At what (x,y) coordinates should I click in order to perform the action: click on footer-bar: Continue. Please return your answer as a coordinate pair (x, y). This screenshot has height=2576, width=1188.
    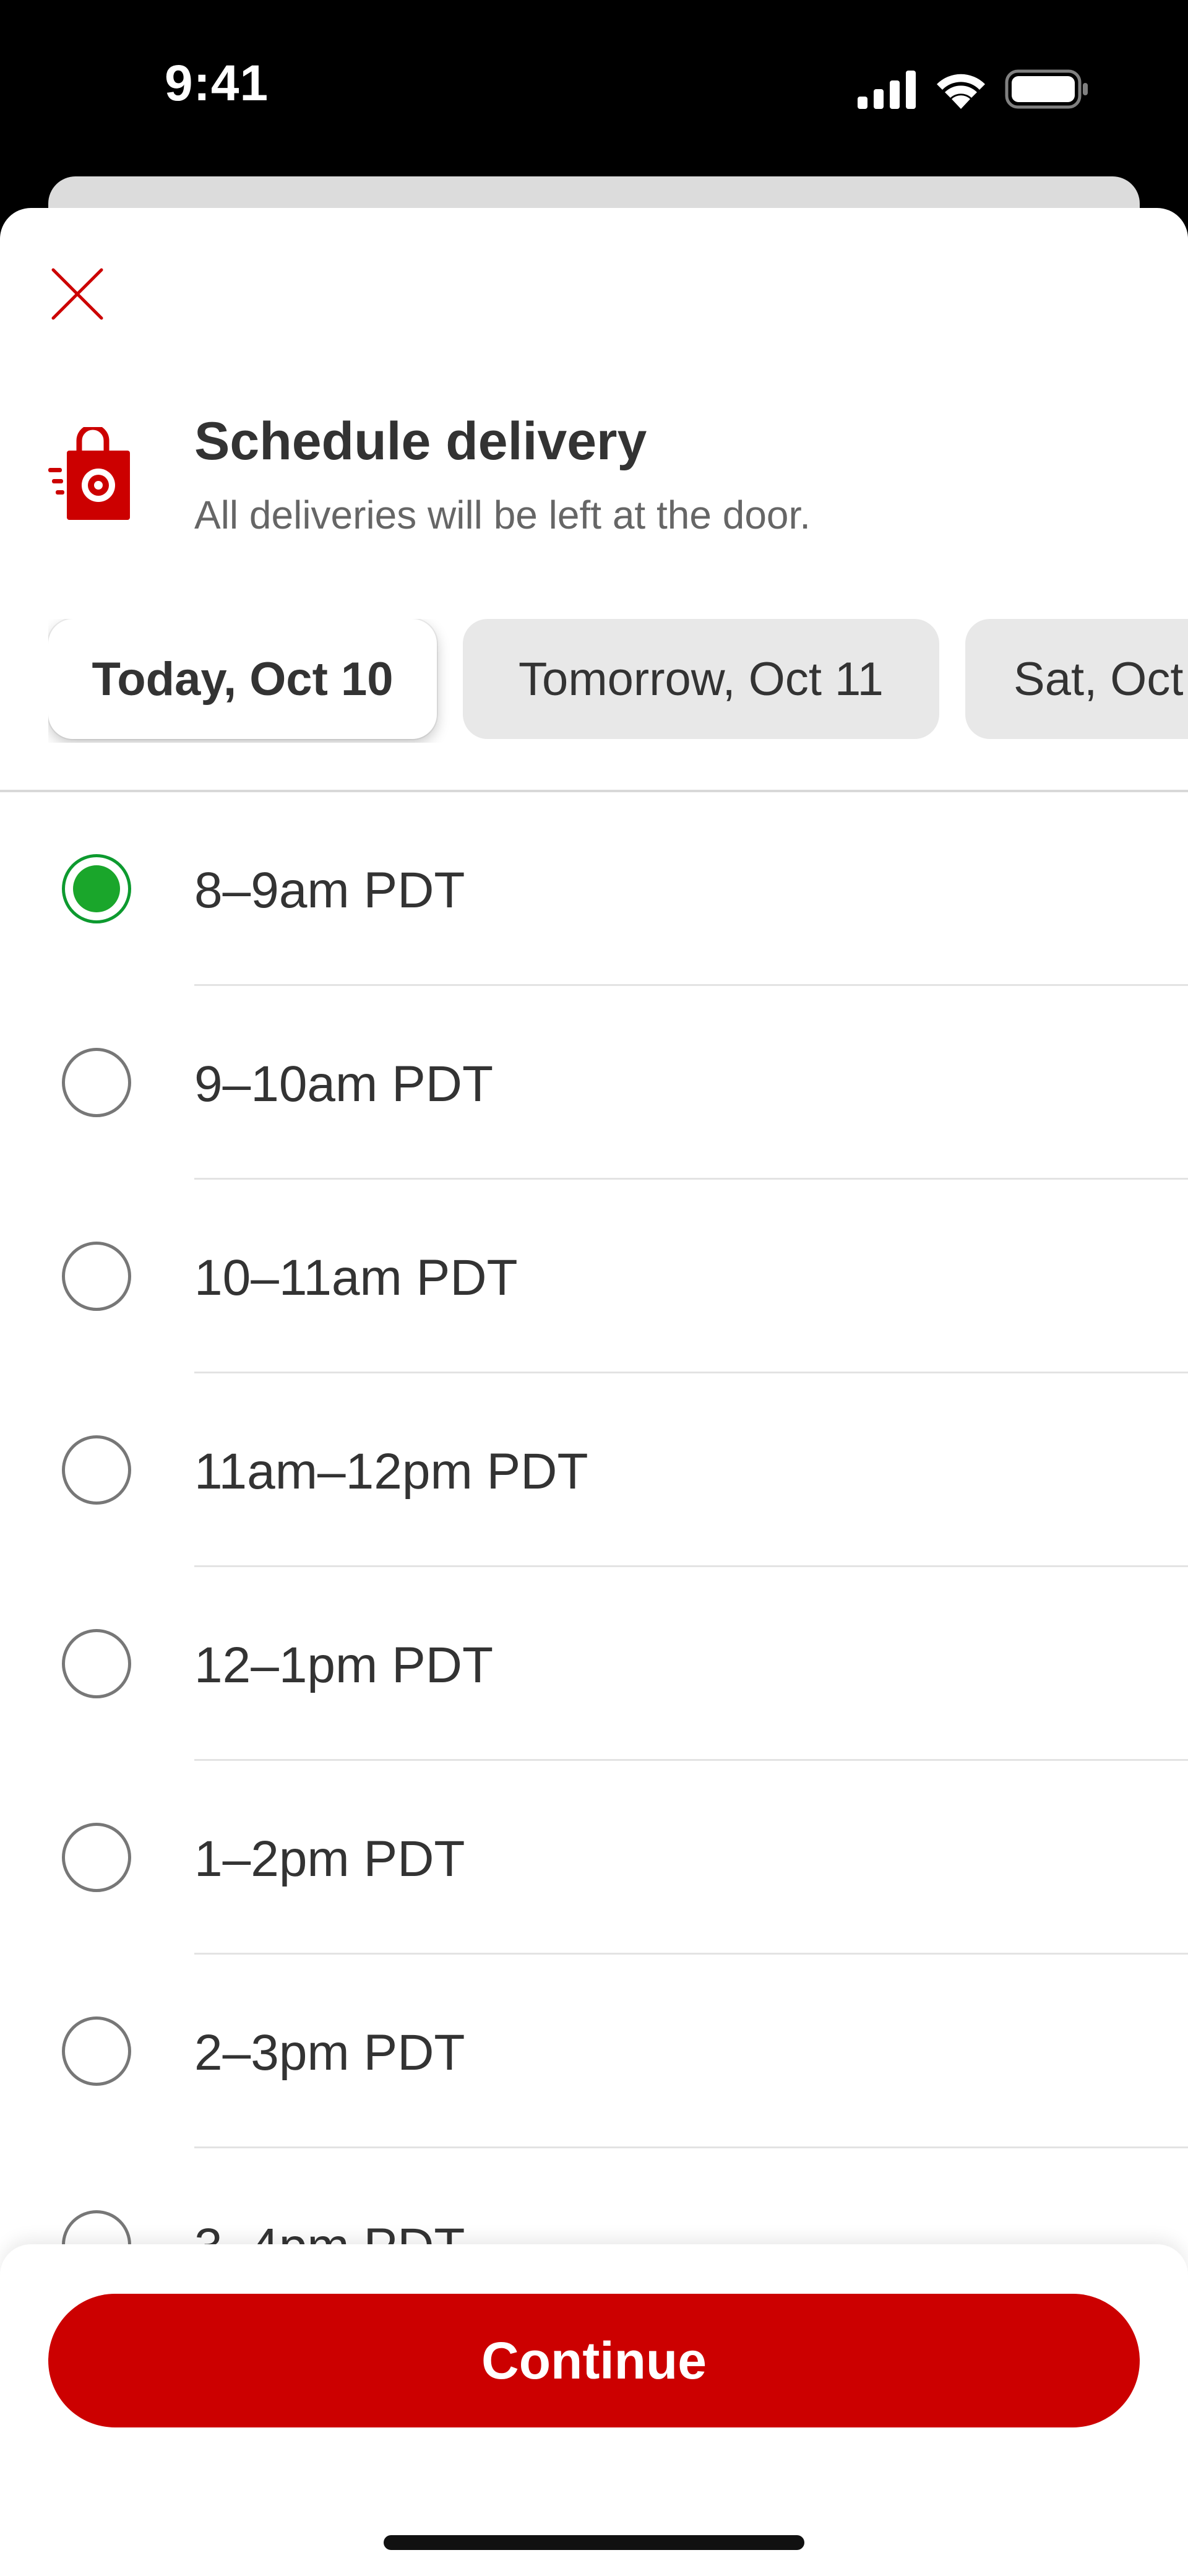
    Looking at the image, I should click on (594, 2410).